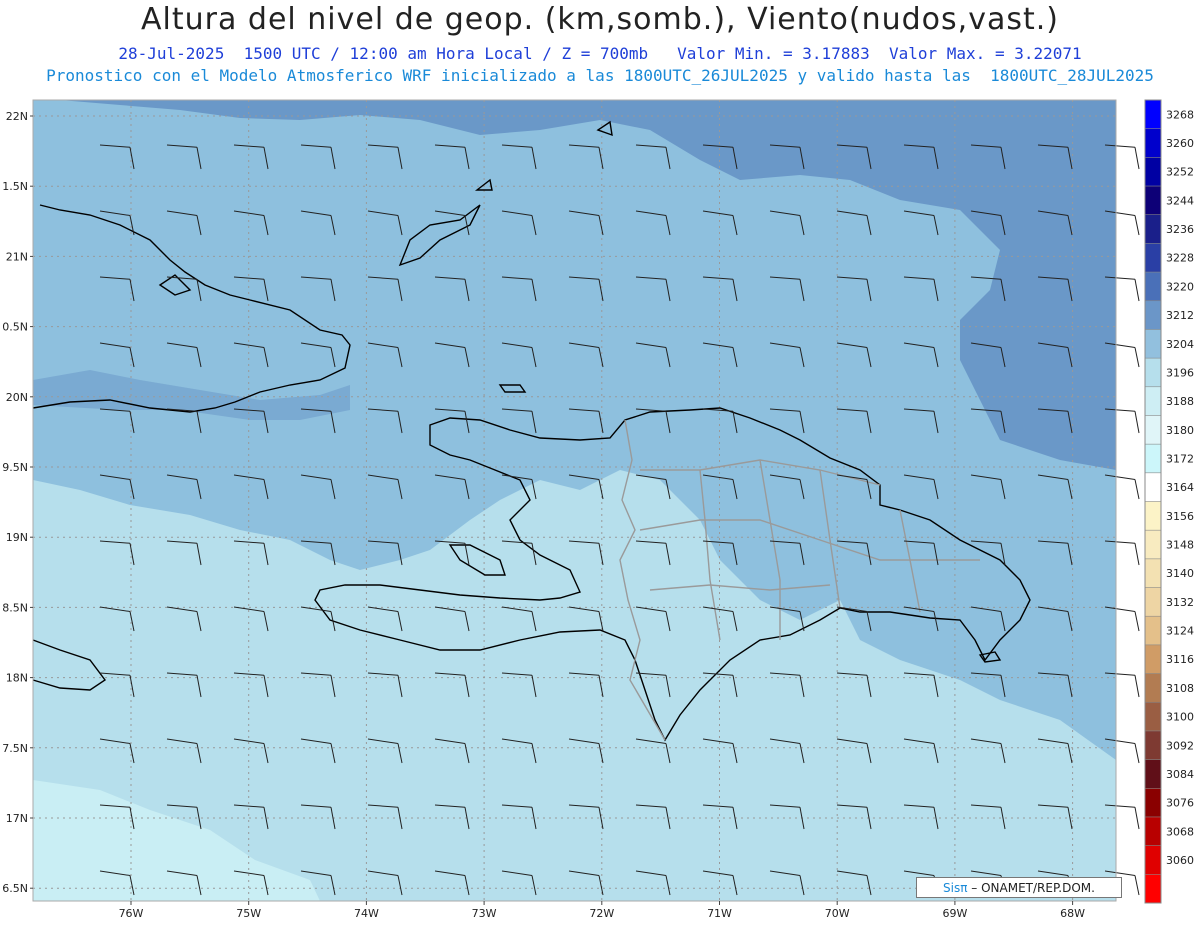  I want to click on brand-logo: Sisπ, so click(955, 888).